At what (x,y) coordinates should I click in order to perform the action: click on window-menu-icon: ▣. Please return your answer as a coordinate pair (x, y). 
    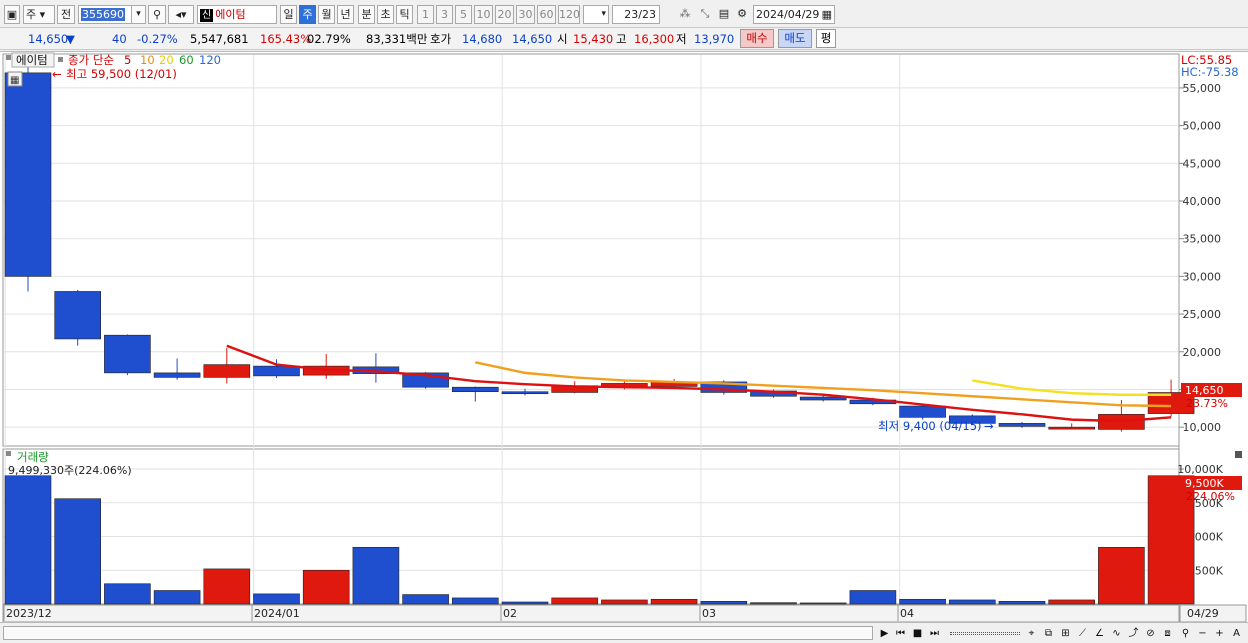
    Looking at the image, I should click on (12, 14).